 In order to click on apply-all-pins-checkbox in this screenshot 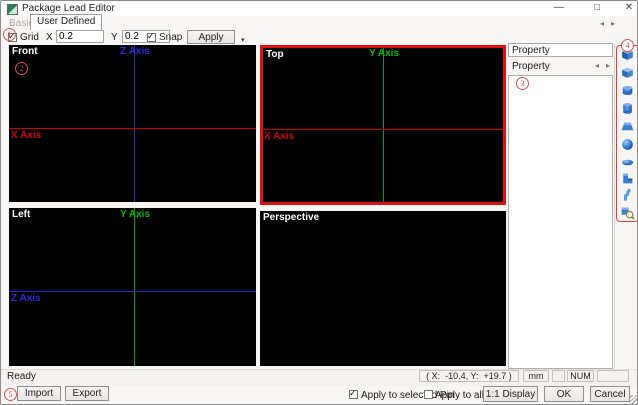, I will do `click(428, 394)`.